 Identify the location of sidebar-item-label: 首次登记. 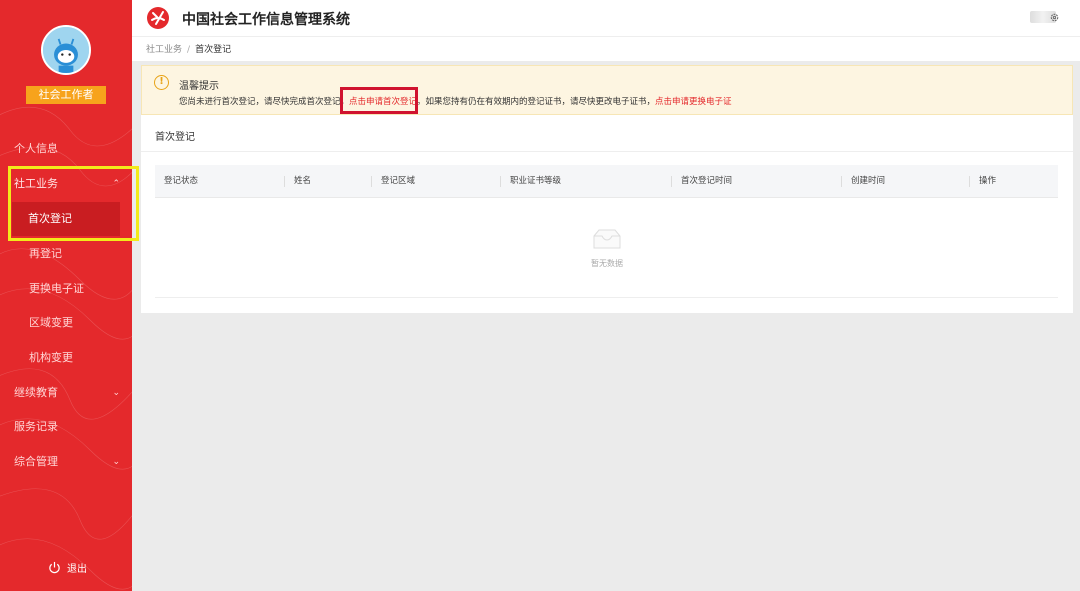
(50, 218).